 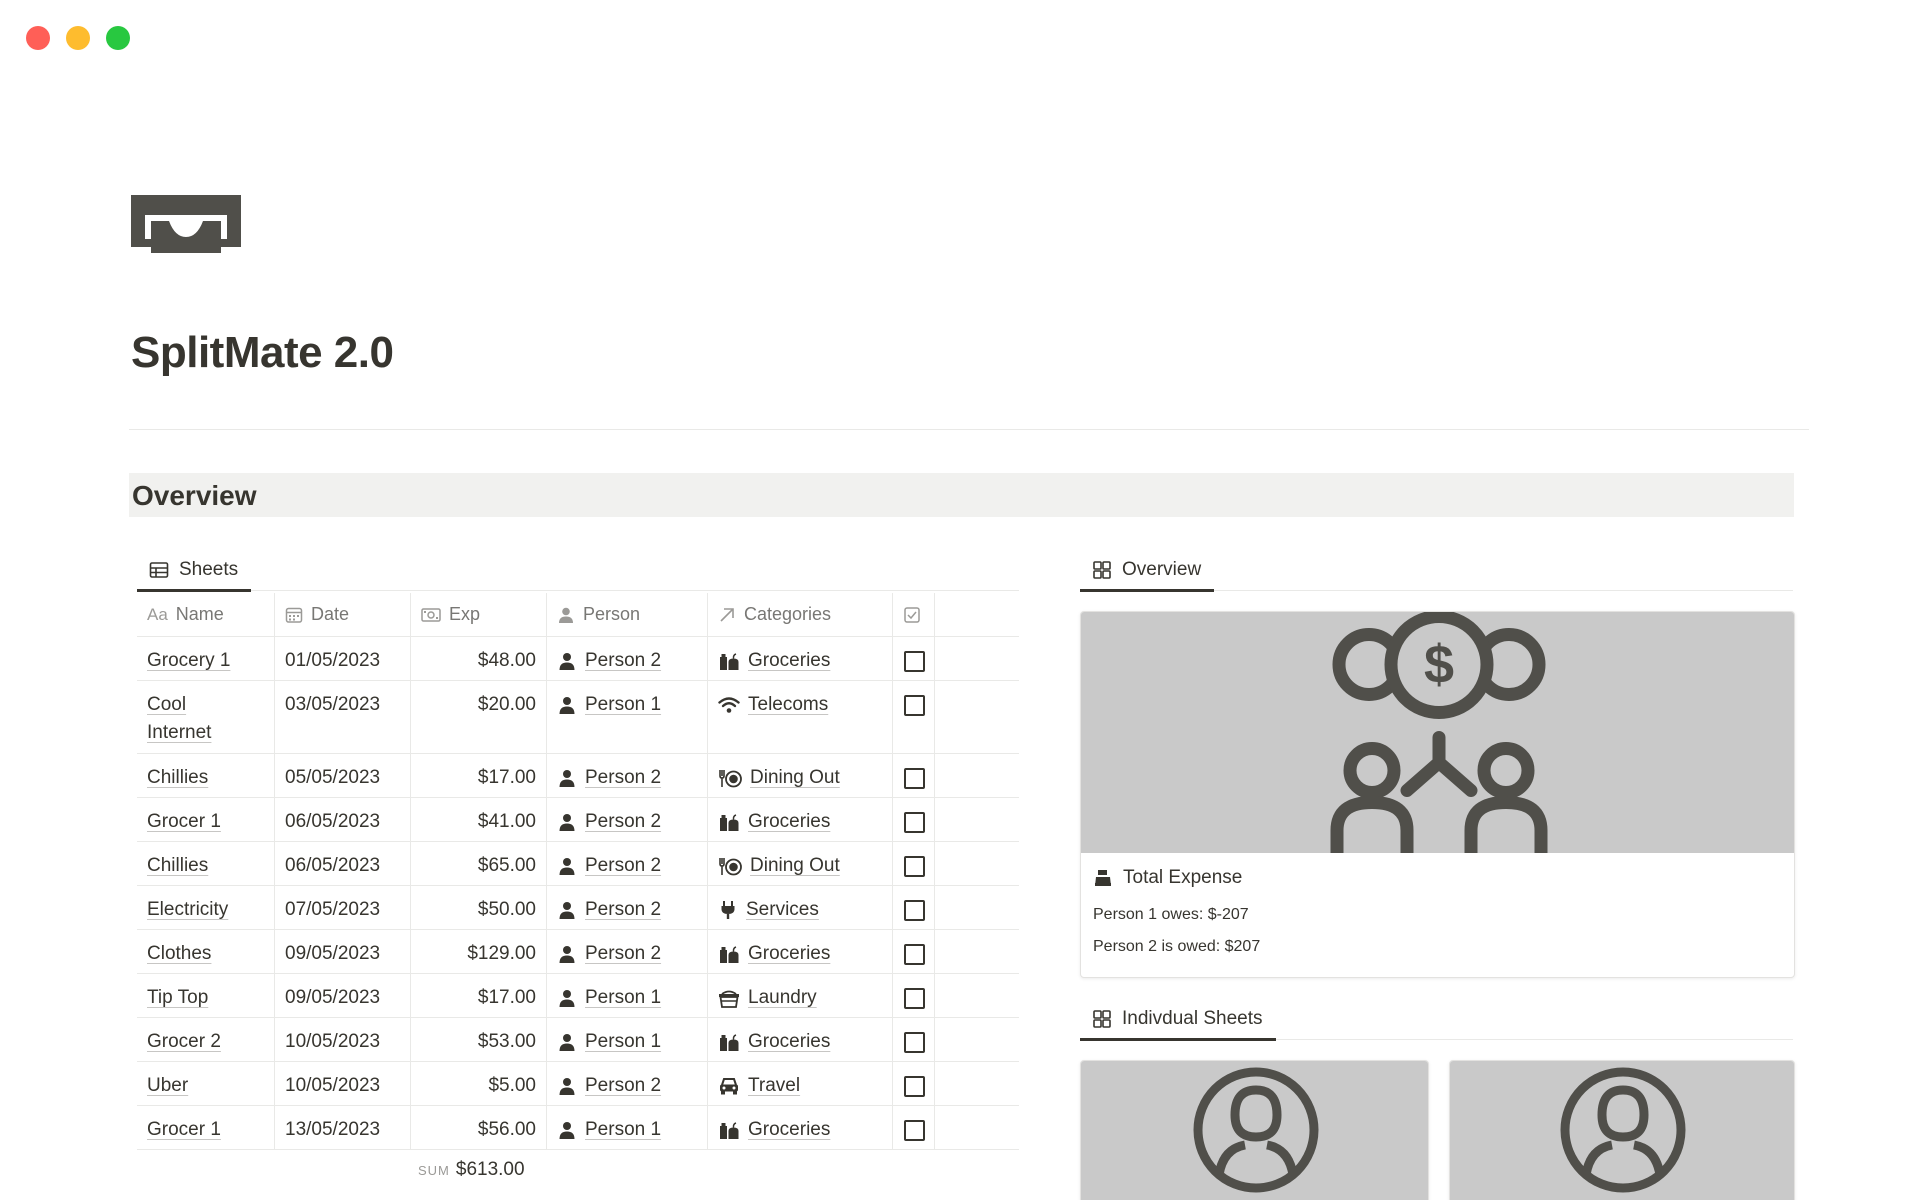 What do you see at coordinates (118, 38) in the screenshot?
I see `zoom-window-button` at bounding box center [118, 38].